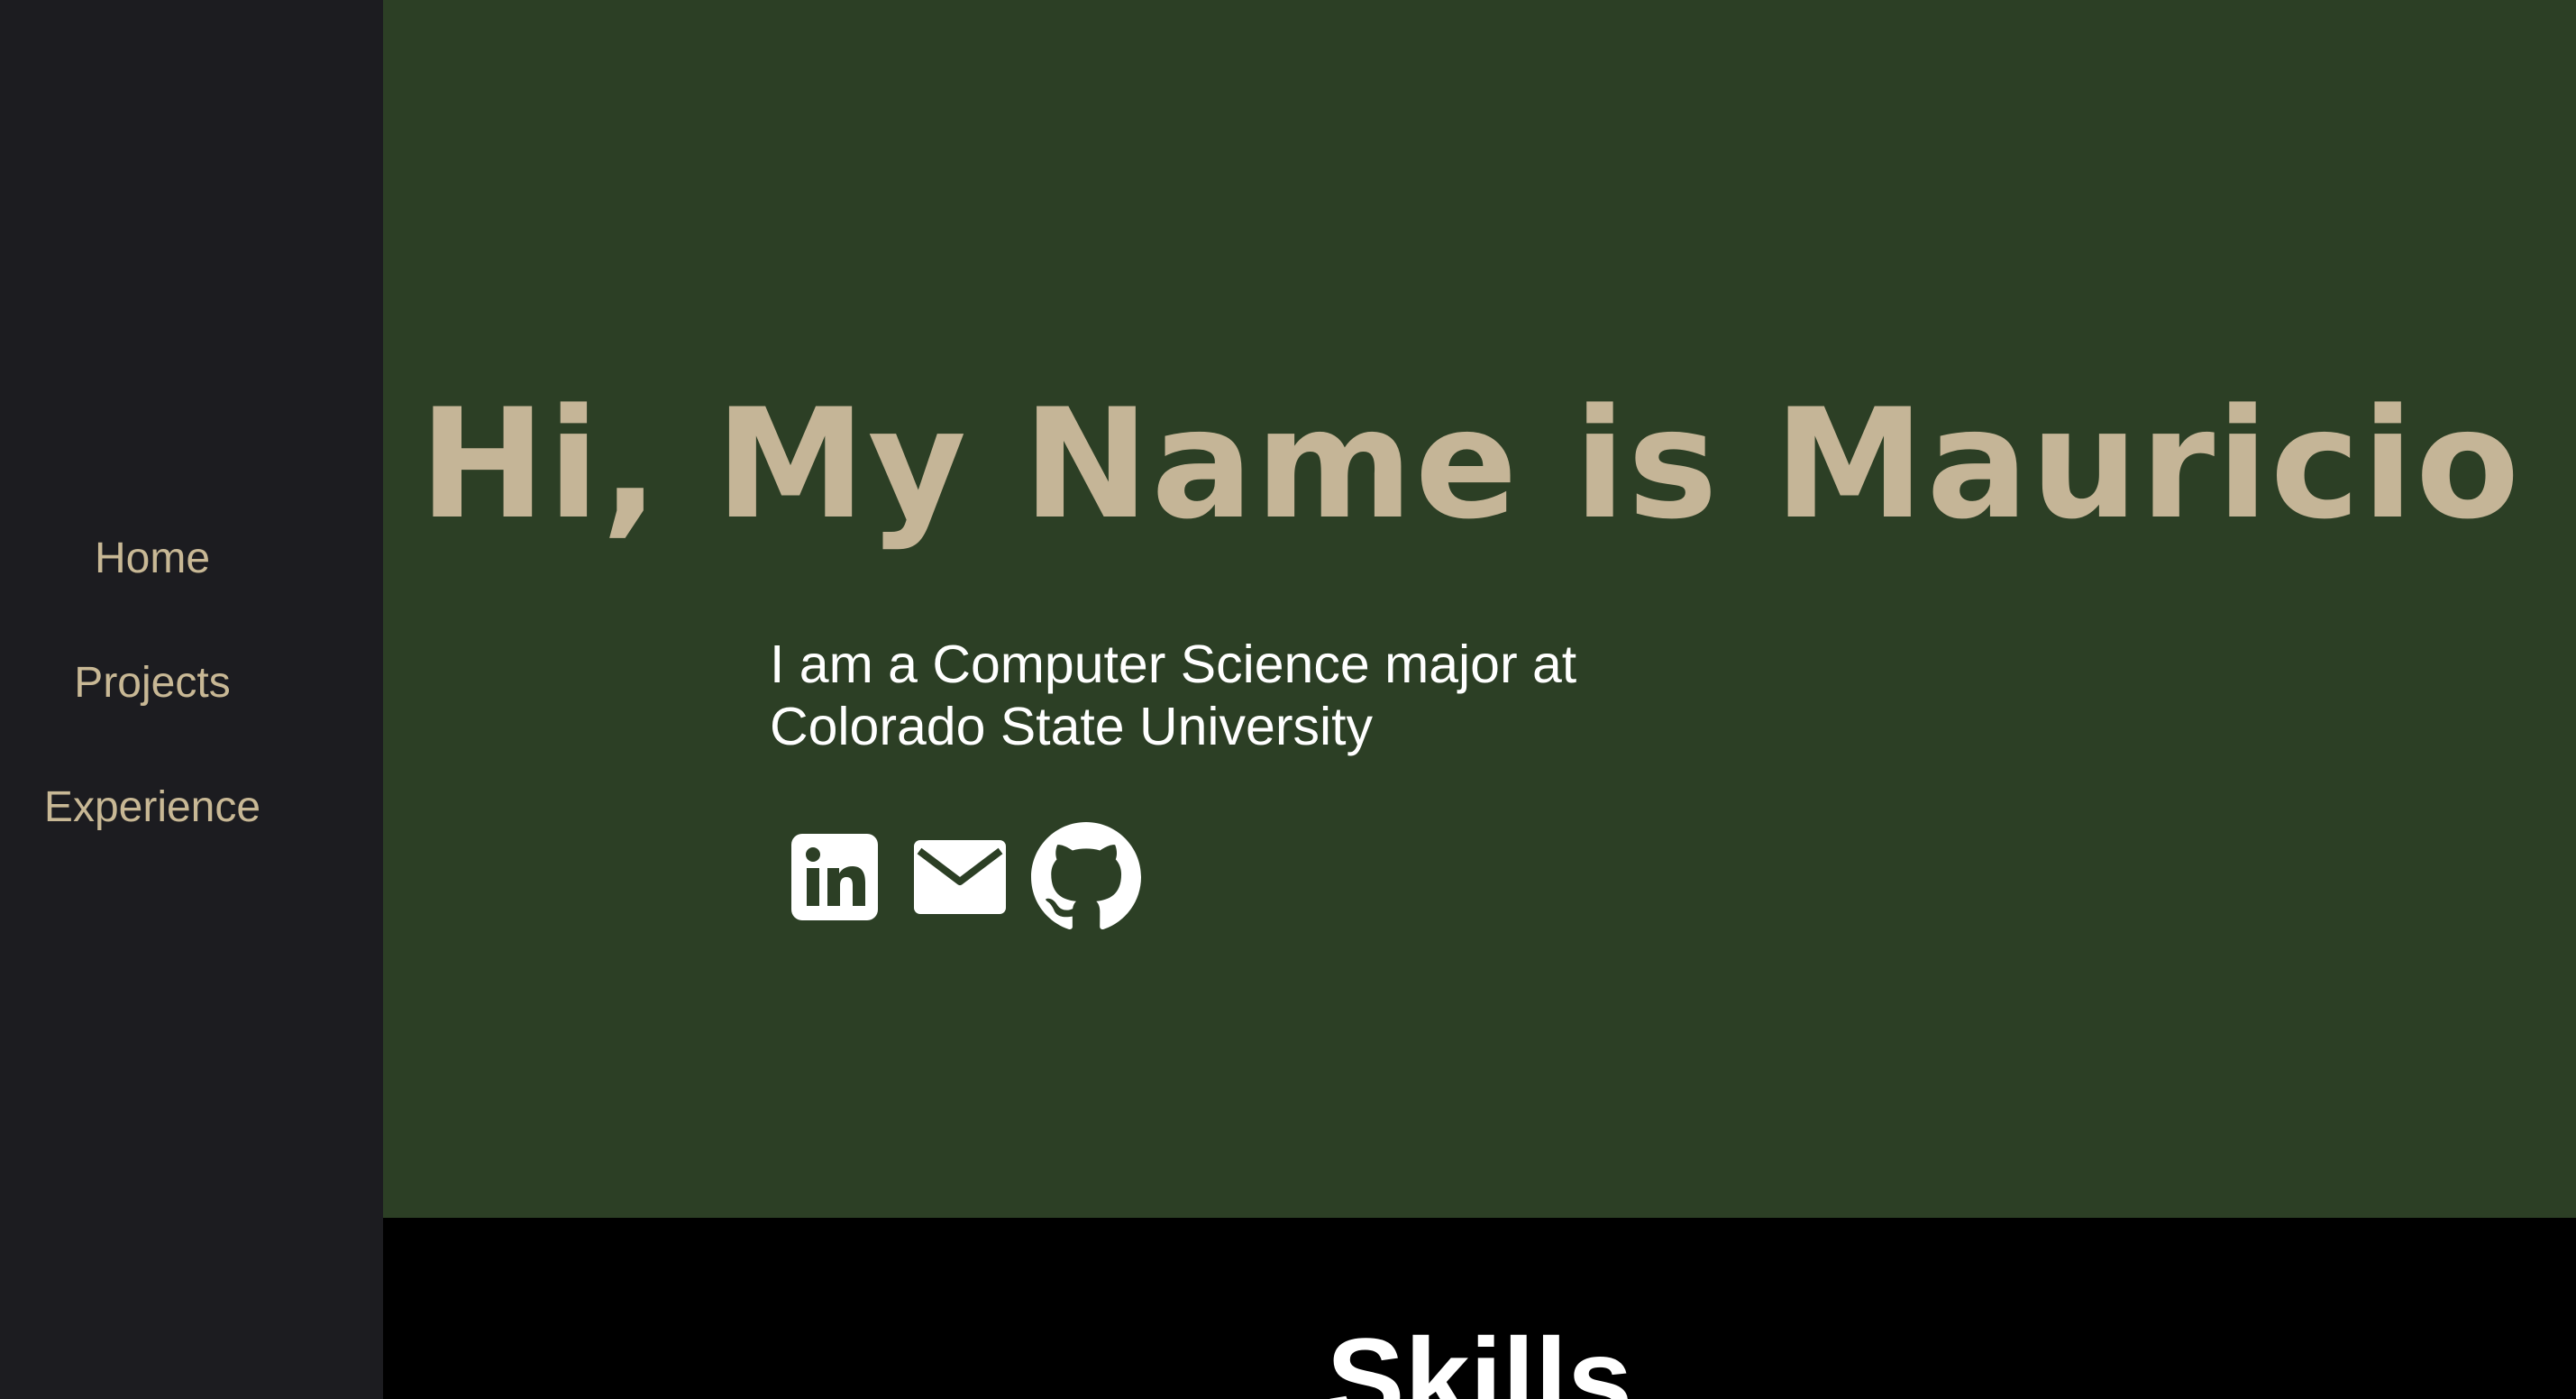 This screenshot has height=1399, width=2576. I want to click on sidebar: Home Projects Experience, so click(191, 699).